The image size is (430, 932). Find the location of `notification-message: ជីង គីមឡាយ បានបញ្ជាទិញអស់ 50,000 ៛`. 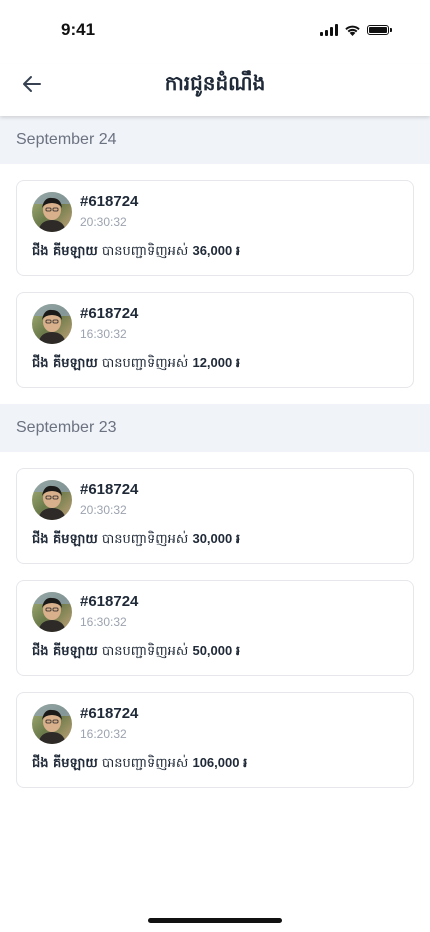

notification-message: ជីង គីមឡាយ បានបញ្ជាទិញអស់ 50,000 ៛ is located at coordinates (136, 652).